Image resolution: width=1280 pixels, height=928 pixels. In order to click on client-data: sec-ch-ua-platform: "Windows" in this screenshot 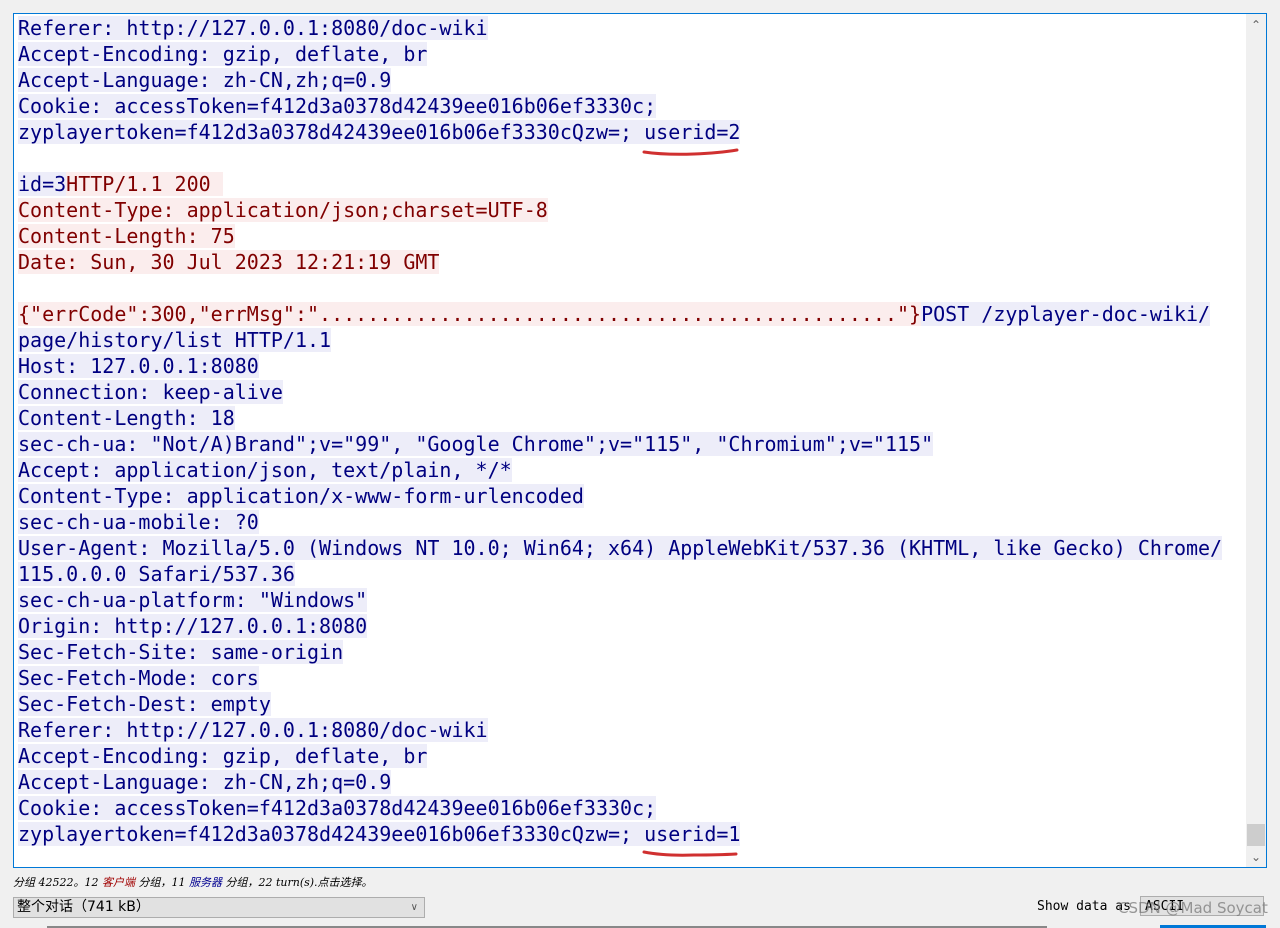, I will do `click(193, 600)`.